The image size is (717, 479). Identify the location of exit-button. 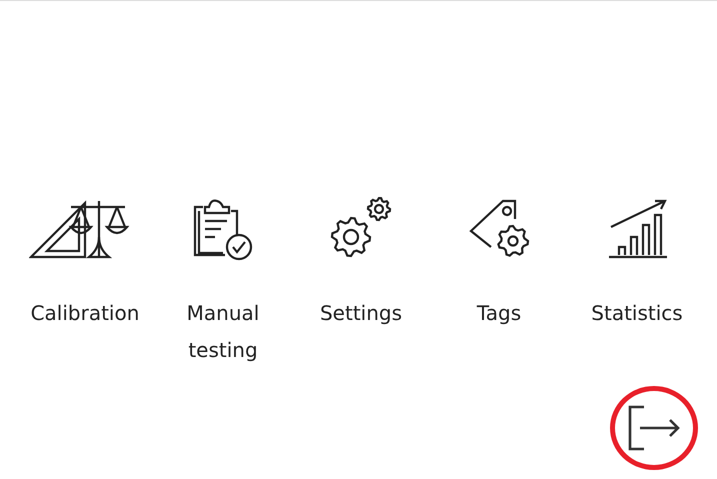
(654, 428).